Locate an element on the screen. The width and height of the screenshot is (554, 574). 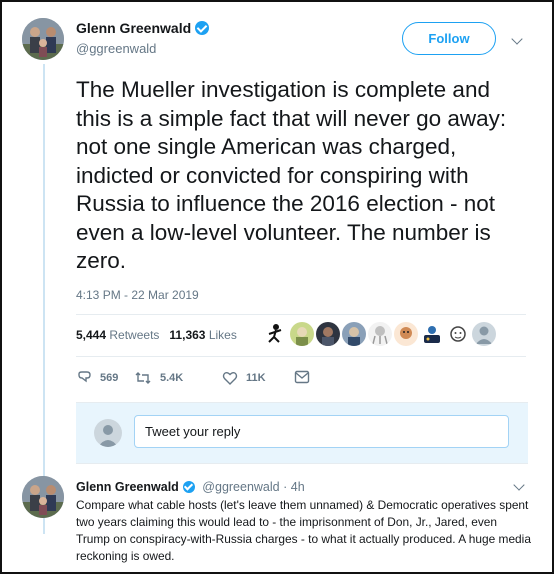
direct-message-action is located at coordinates (306, 377).